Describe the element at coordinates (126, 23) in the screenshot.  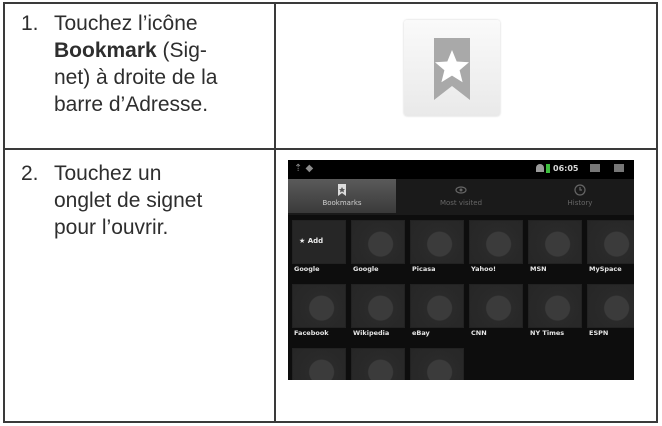
I see `step-1-line-1: Touchez l’icône` at that location.